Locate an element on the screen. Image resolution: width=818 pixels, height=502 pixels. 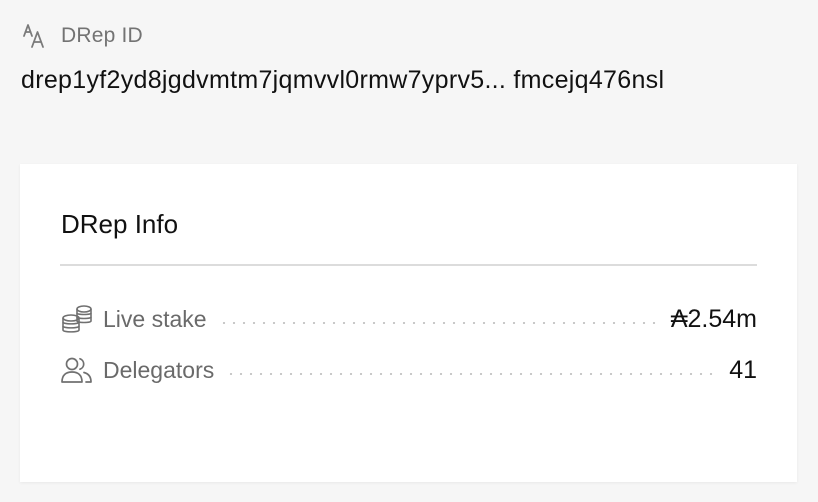
delegators-value: 41 is located at coordinates (743, 369).